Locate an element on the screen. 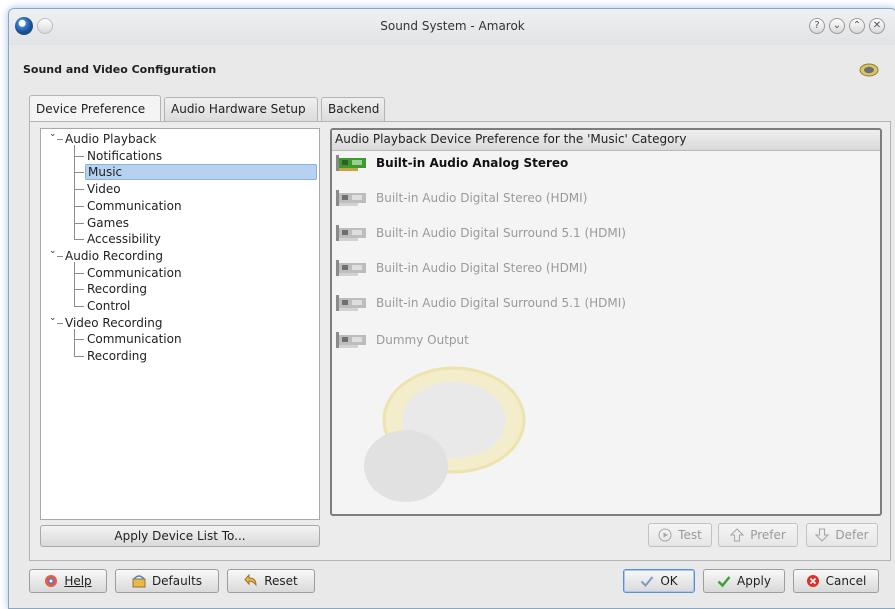 This screenshot has height=609, width=895. tree-group-item: Video Recording is located at coordinates (113, 323).